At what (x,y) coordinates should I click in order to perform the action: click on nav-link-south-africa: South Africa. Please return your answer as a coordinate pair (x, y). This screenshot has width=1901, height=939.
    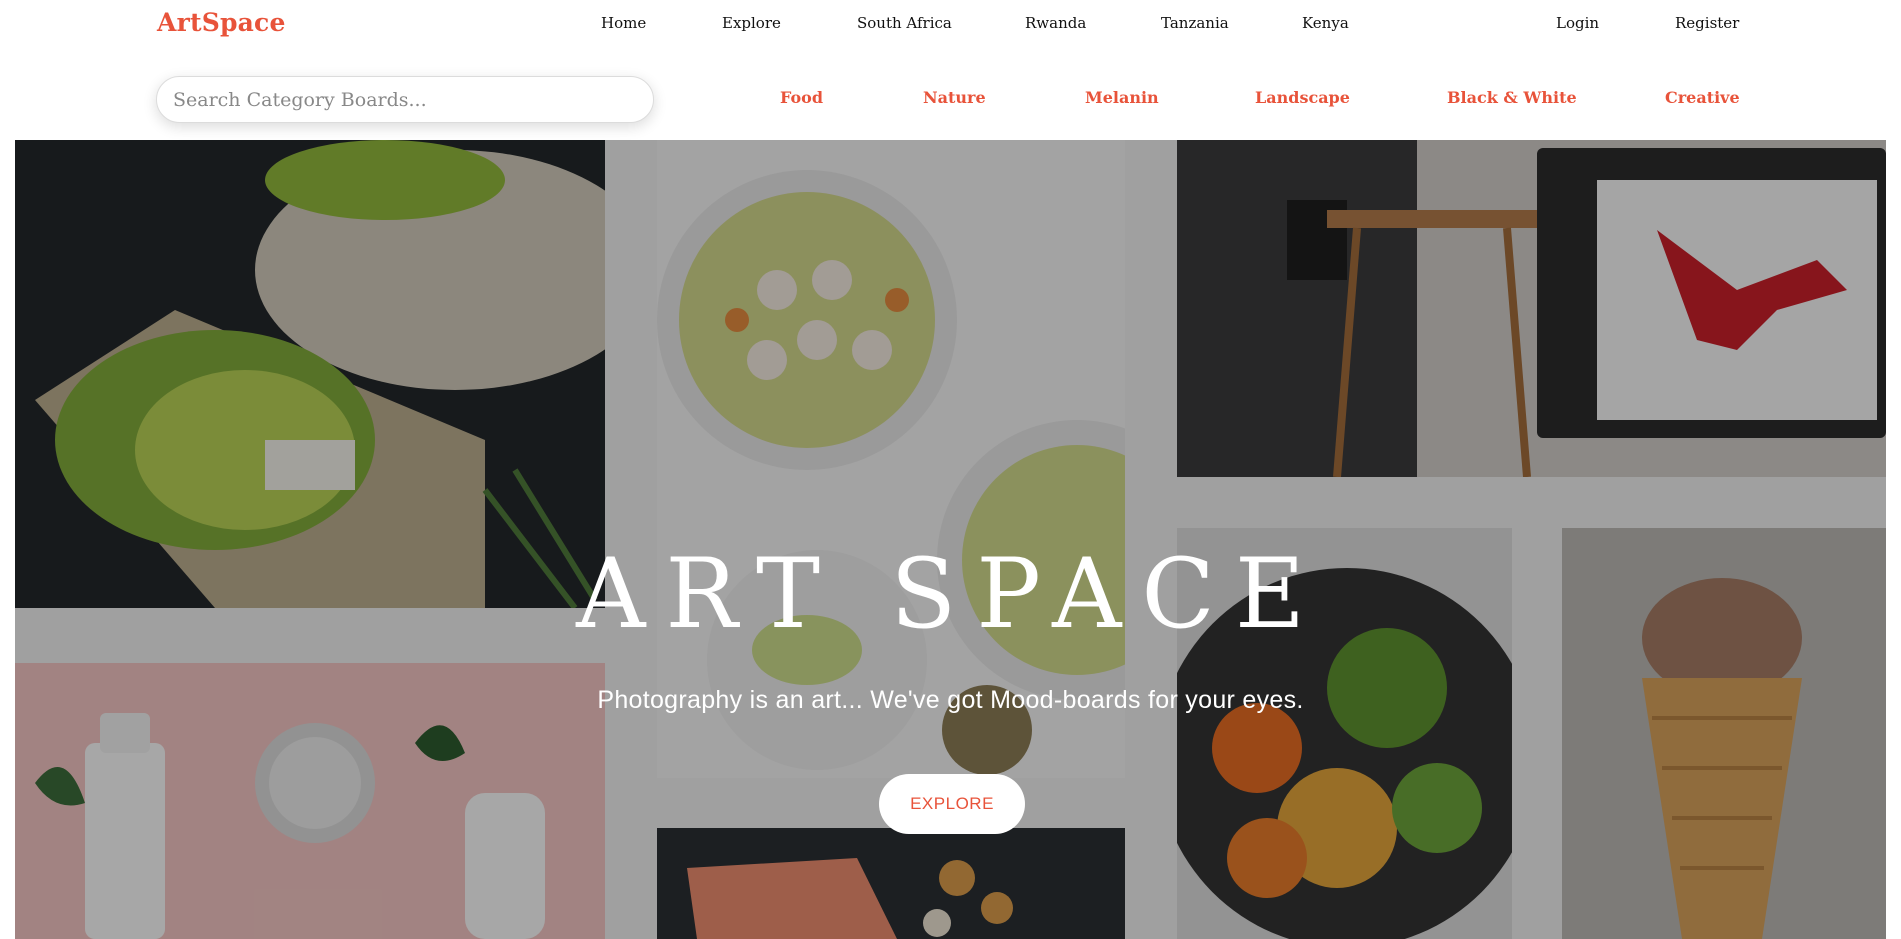
    Looking at the image, I should click on (904, 23).